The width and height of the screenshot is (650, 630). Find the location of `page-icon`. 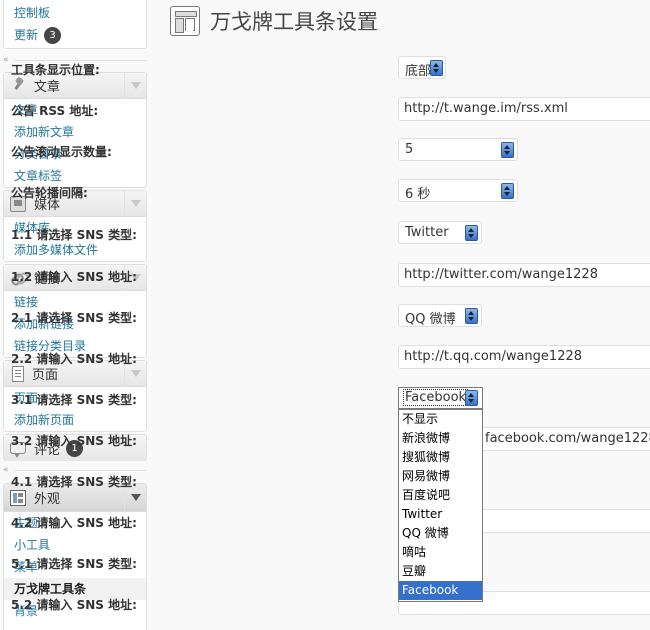

page-icon is located at coordinates (18, 373).